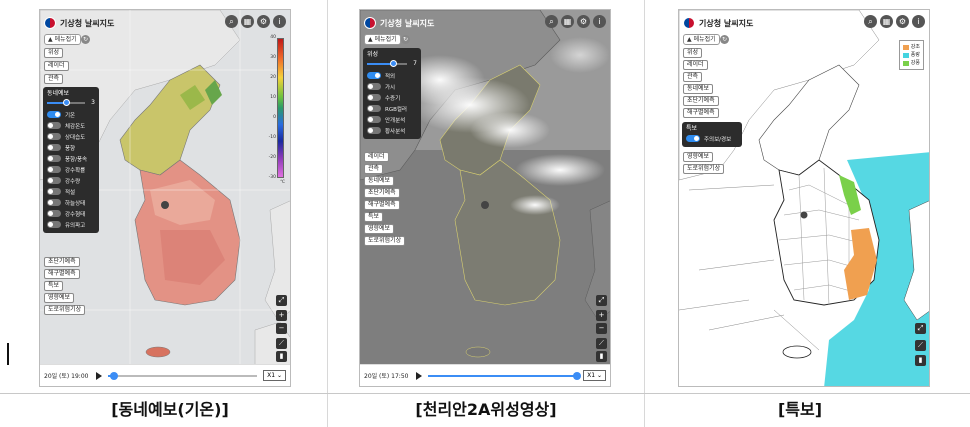  What do you see at coordinates (712, 138) in the screenshot?
I see `layer-toggle-row: 주의보/경보` at bounding box center [712, 138].